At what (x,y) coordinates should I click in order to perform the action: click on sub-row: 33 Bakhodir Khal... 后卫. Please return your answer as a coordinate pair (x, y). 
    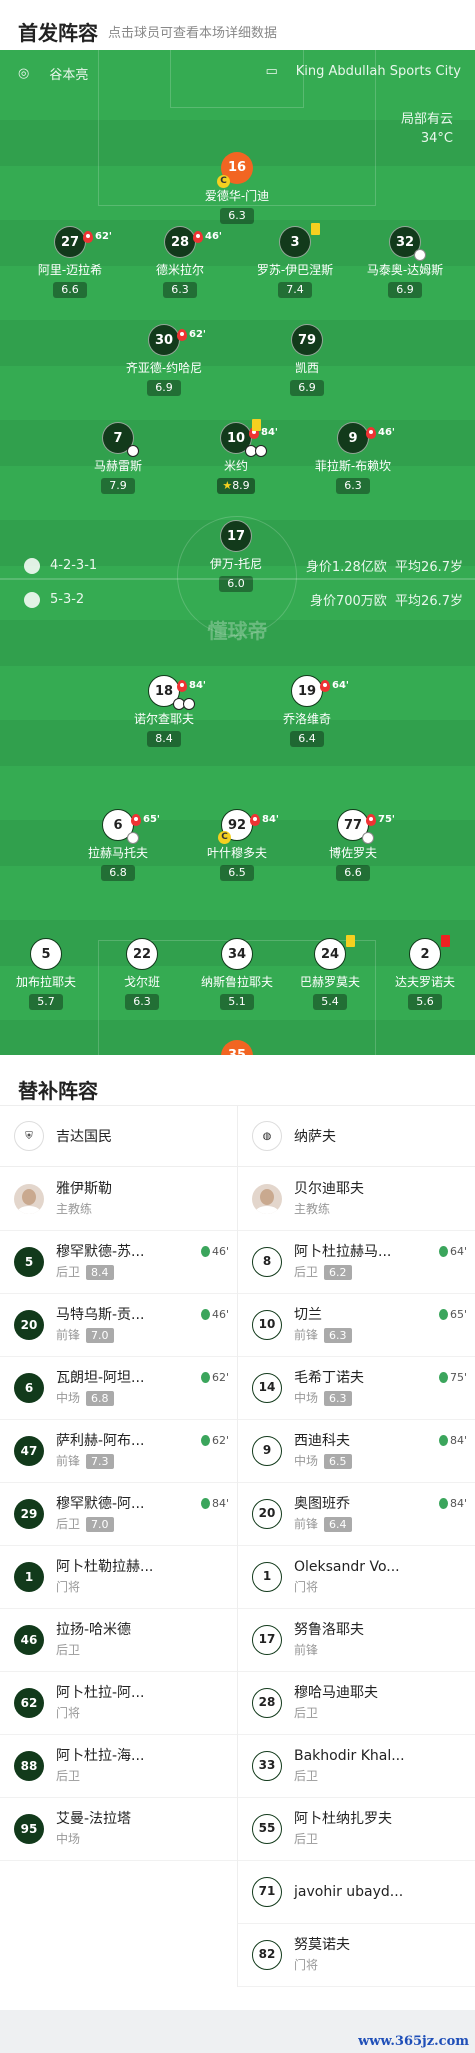
    Looking at the image, I should click on (356, 1766).